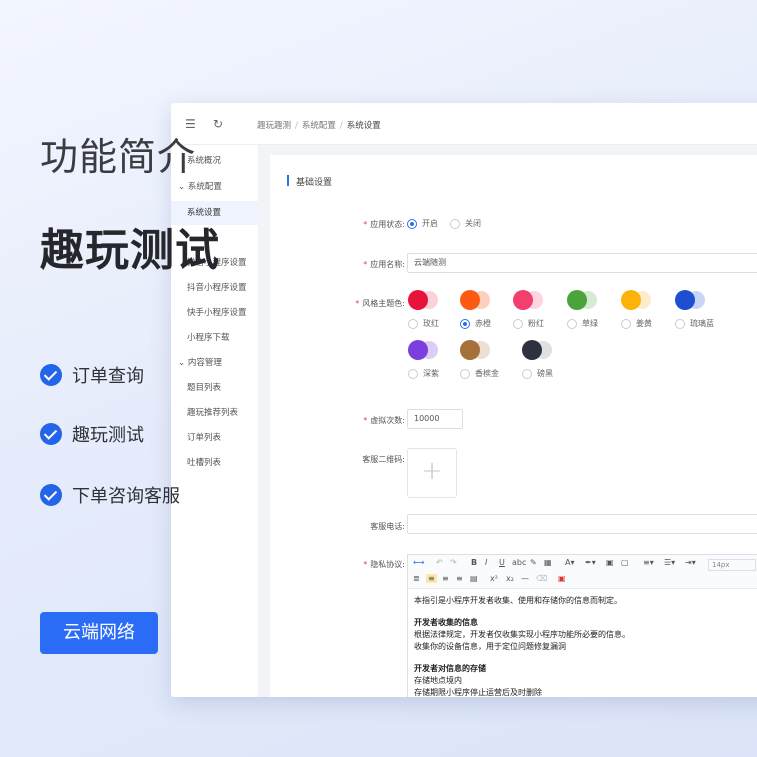 The image size is (757, 757). I want to click on highlight-icon: ✒▾, so click(590, 562).